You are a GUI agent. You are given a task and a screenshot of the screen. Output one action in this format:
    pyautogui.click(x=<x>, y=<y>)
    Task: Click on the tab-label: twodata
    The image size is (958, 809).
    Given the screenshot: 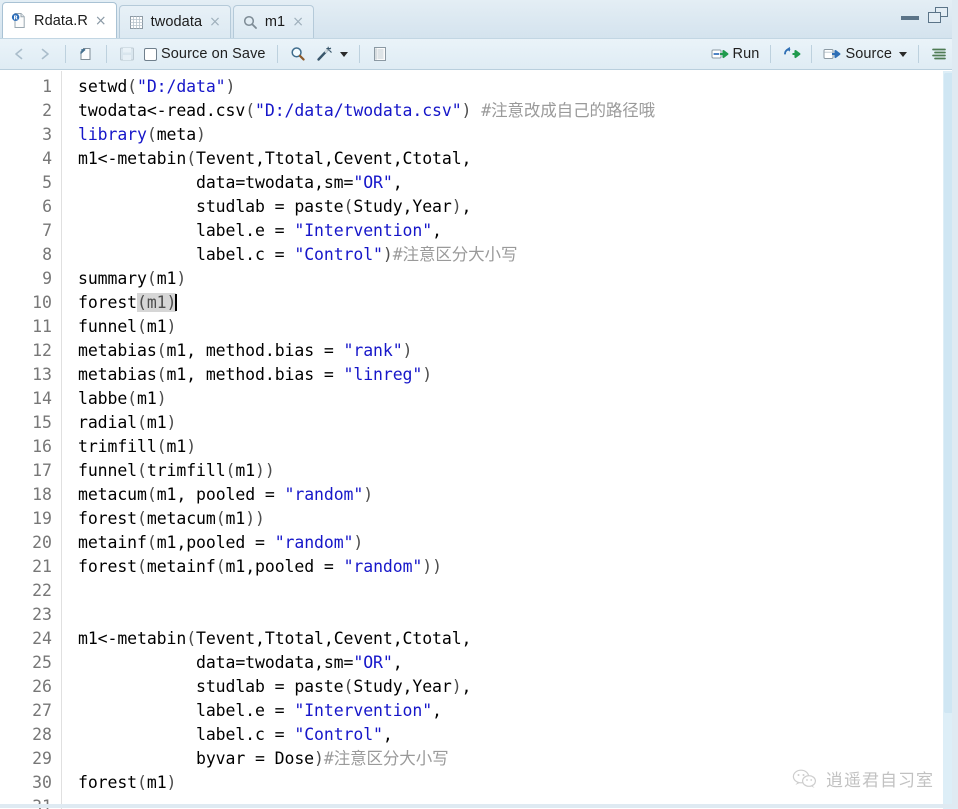 What is the action you would take?
    pyautogui.click(x=176, y=22)
    